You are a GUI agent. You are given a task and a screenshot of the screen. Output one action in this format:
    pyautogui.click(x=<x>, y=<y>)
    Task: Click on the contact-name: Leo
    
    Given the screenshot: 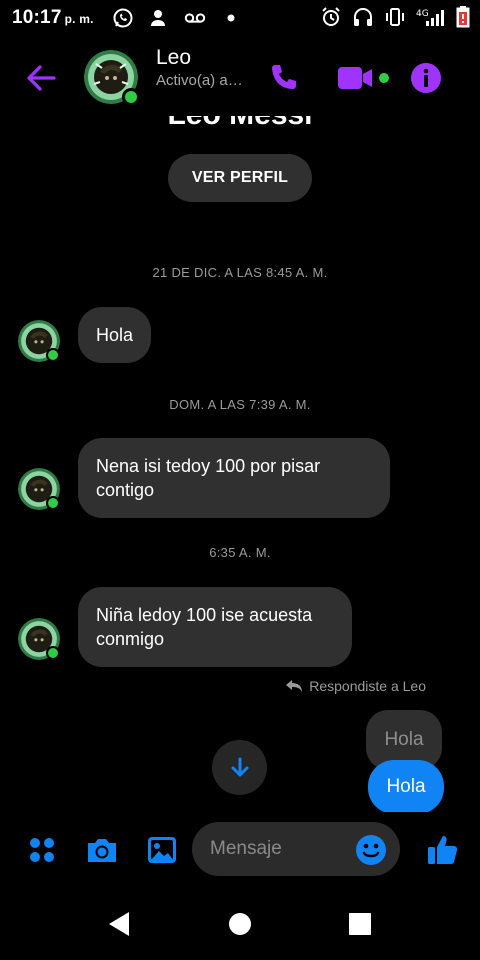 What is the action you would take?
    pyautogui.click(x=173, y=58)
    